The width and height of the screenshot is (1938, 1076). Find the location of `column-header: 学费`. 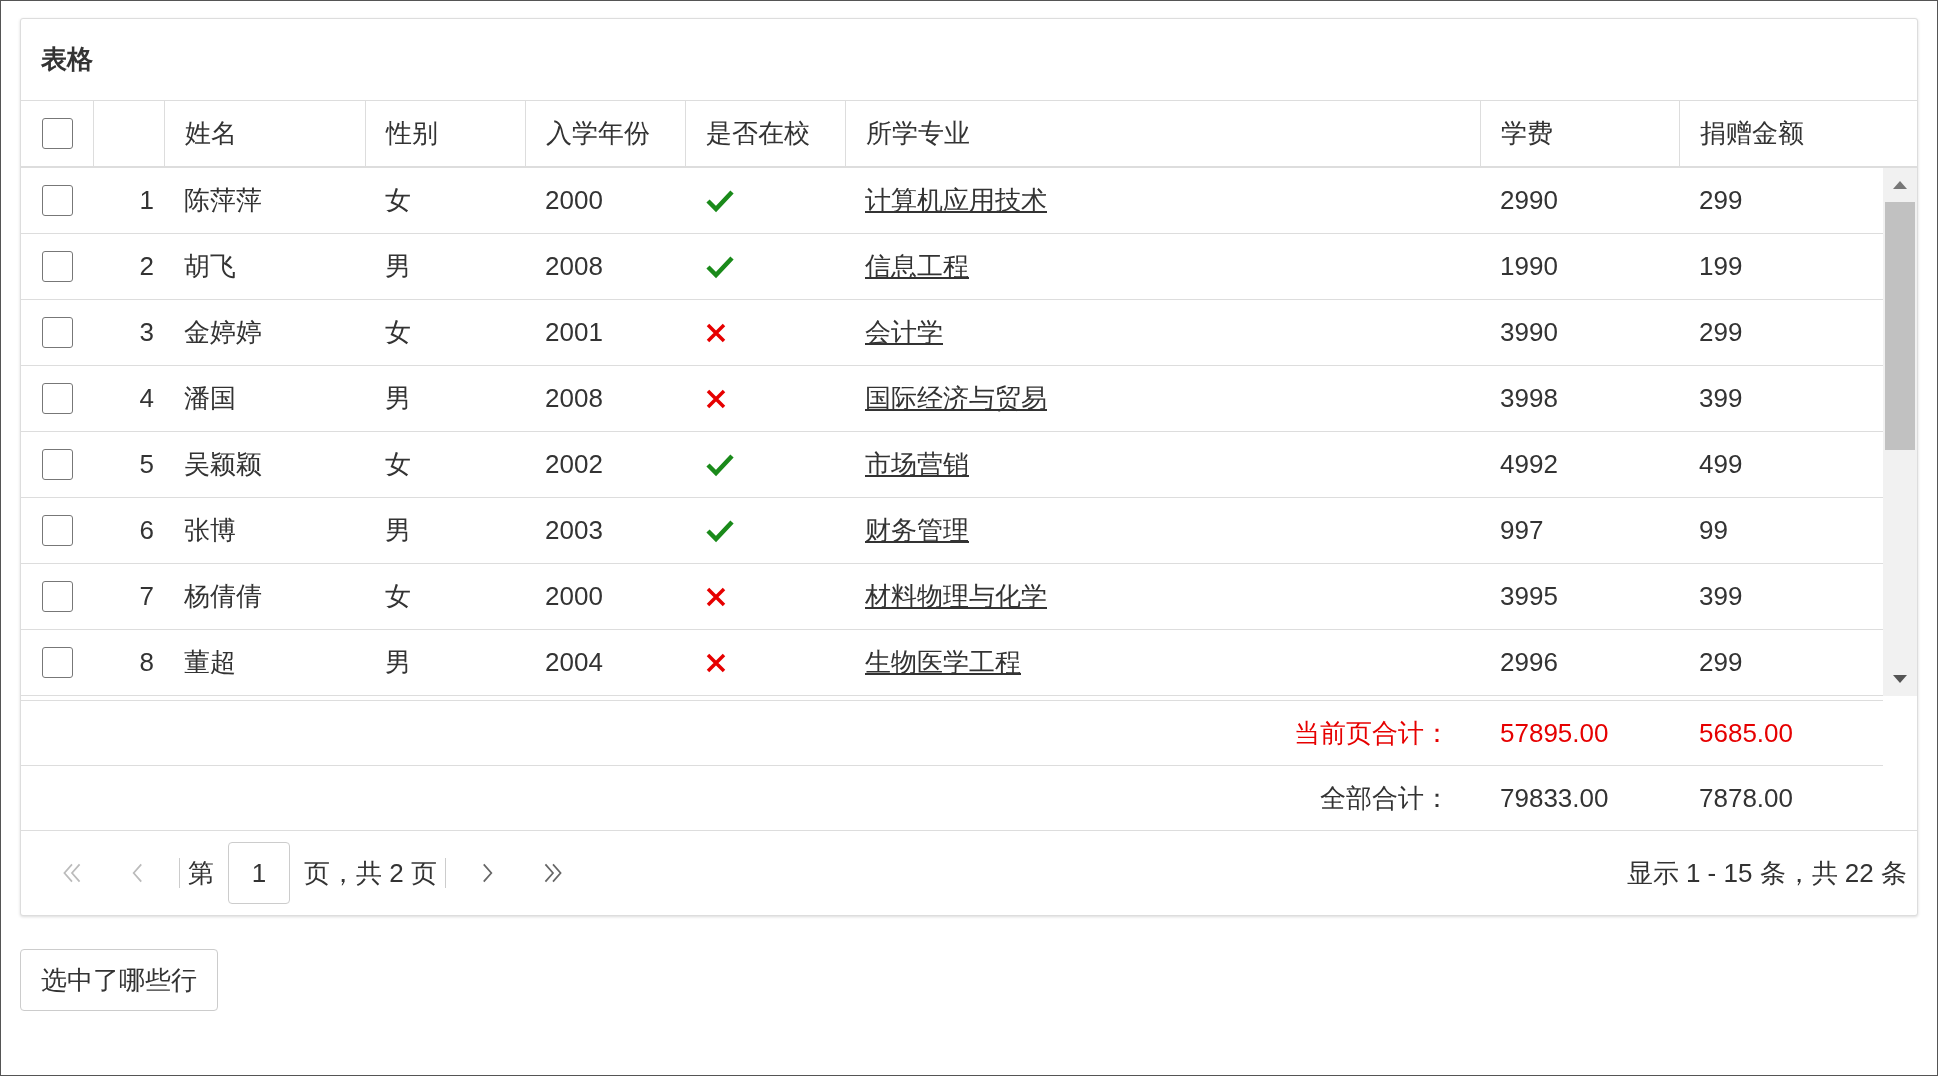

column-header: 学费 is located at coordinates (1579, 133).